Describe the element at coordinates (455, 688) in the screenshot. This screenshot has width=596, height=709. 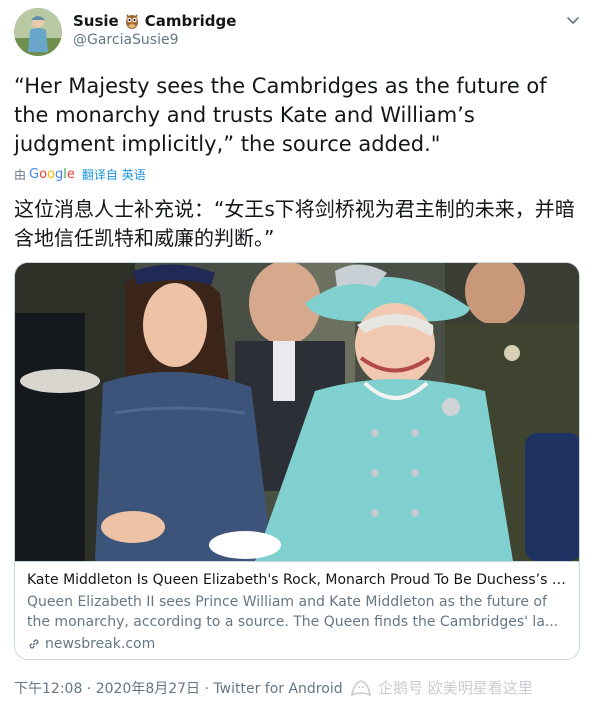
I see `watermark-text: 企鹅号 欧美明星看这里` at that location.